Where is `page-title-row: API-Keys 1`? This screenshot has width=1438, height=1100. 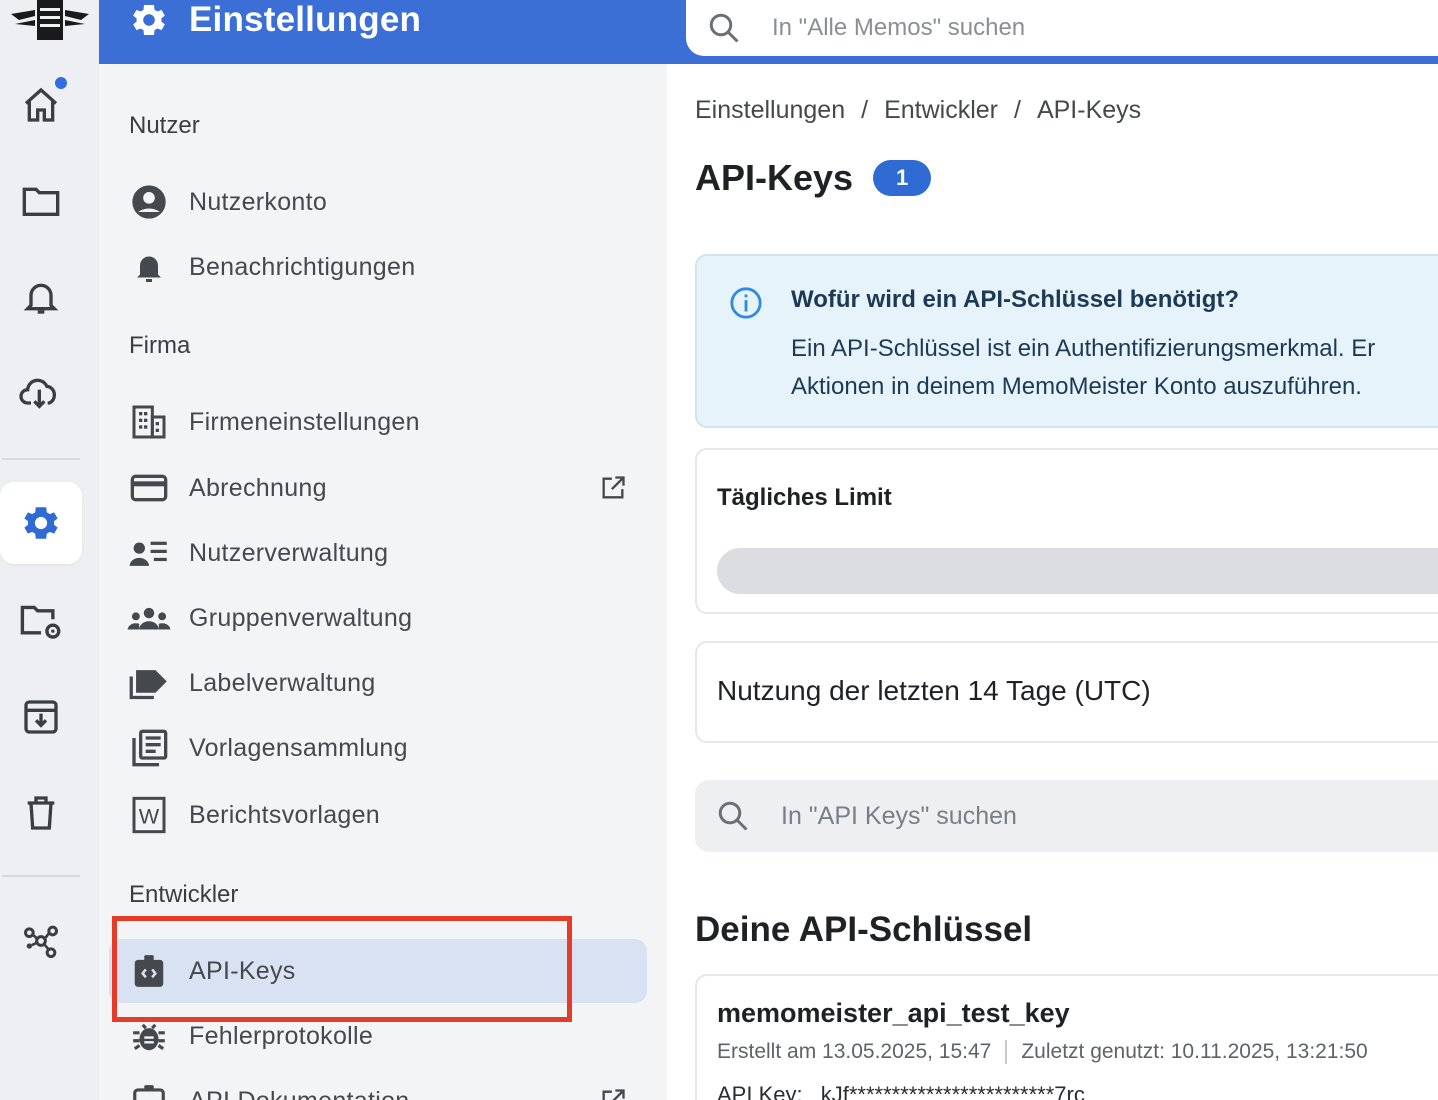 page-title-row: API-Keys 1 is located at coordinates (813, 178).